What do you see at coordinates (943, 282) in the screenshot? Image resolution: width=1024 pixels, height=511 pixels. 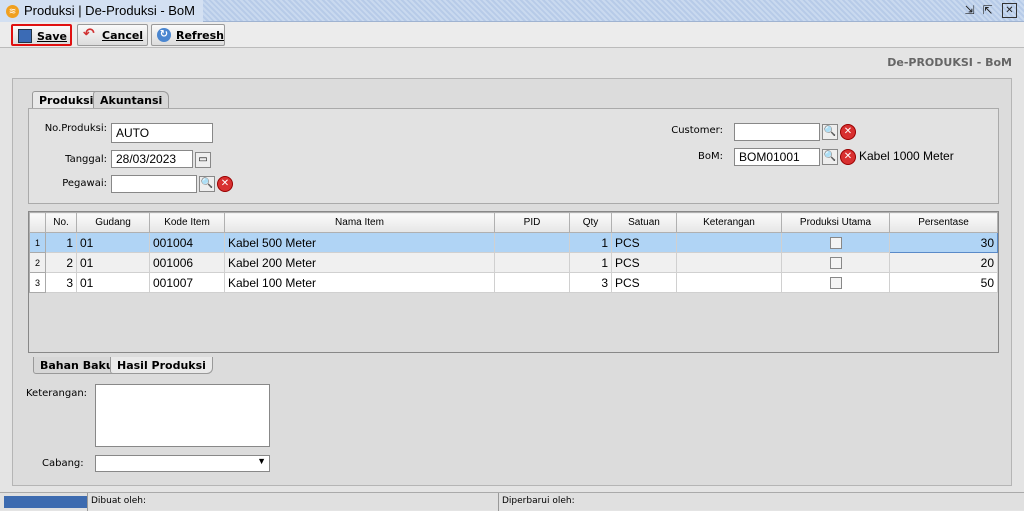 I see `cell-persentase: 50` at bounding box center [943, 282].